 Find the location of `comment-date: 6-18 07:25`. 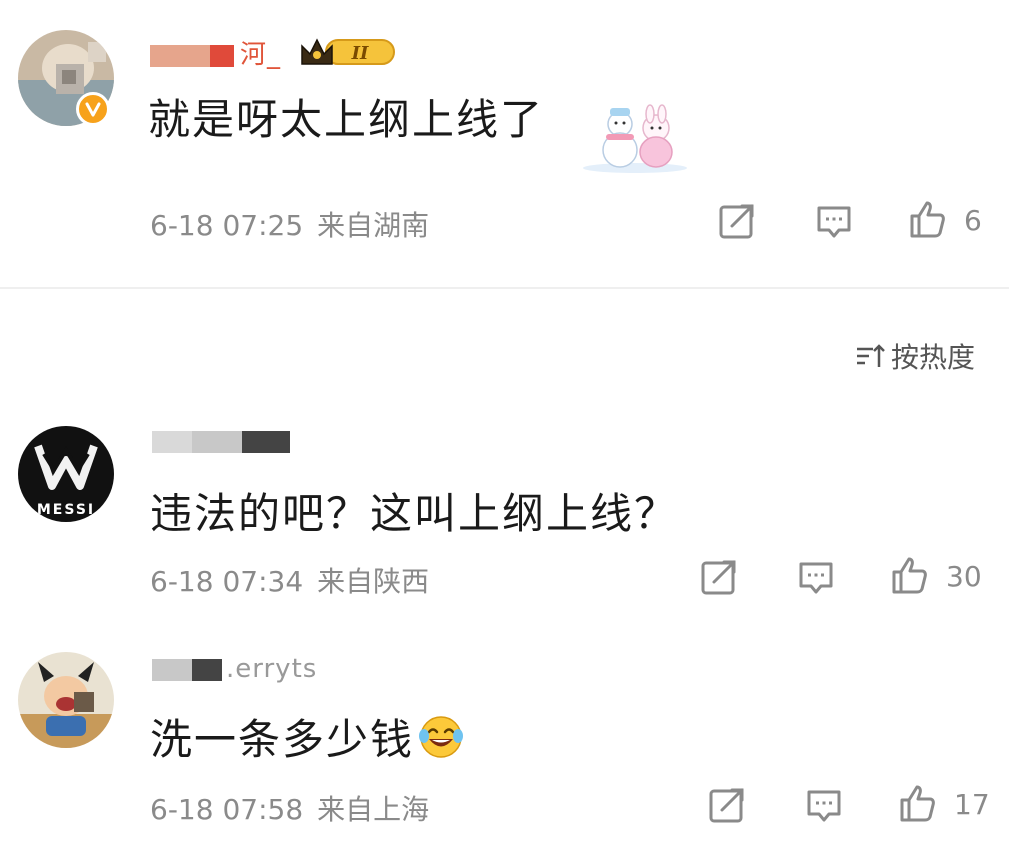

comment-date: 6-18 07:25 is located at coordinates (227, 225).